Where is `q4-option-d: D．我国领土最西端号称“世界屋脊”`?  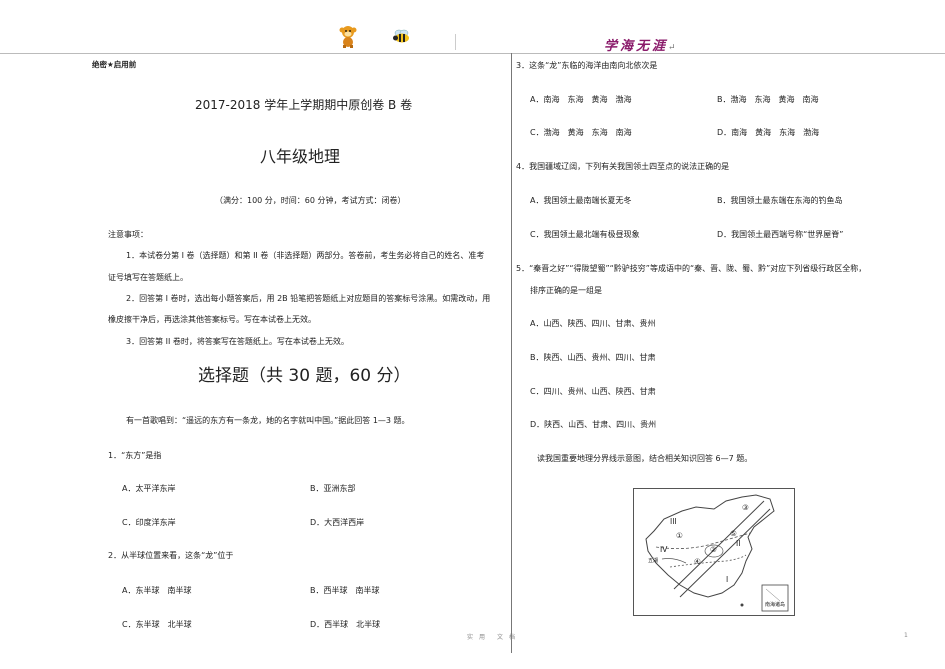
q4-option-d: D．我国领土最西端号称“世界屋脊” is located at coordinates (780, 234).